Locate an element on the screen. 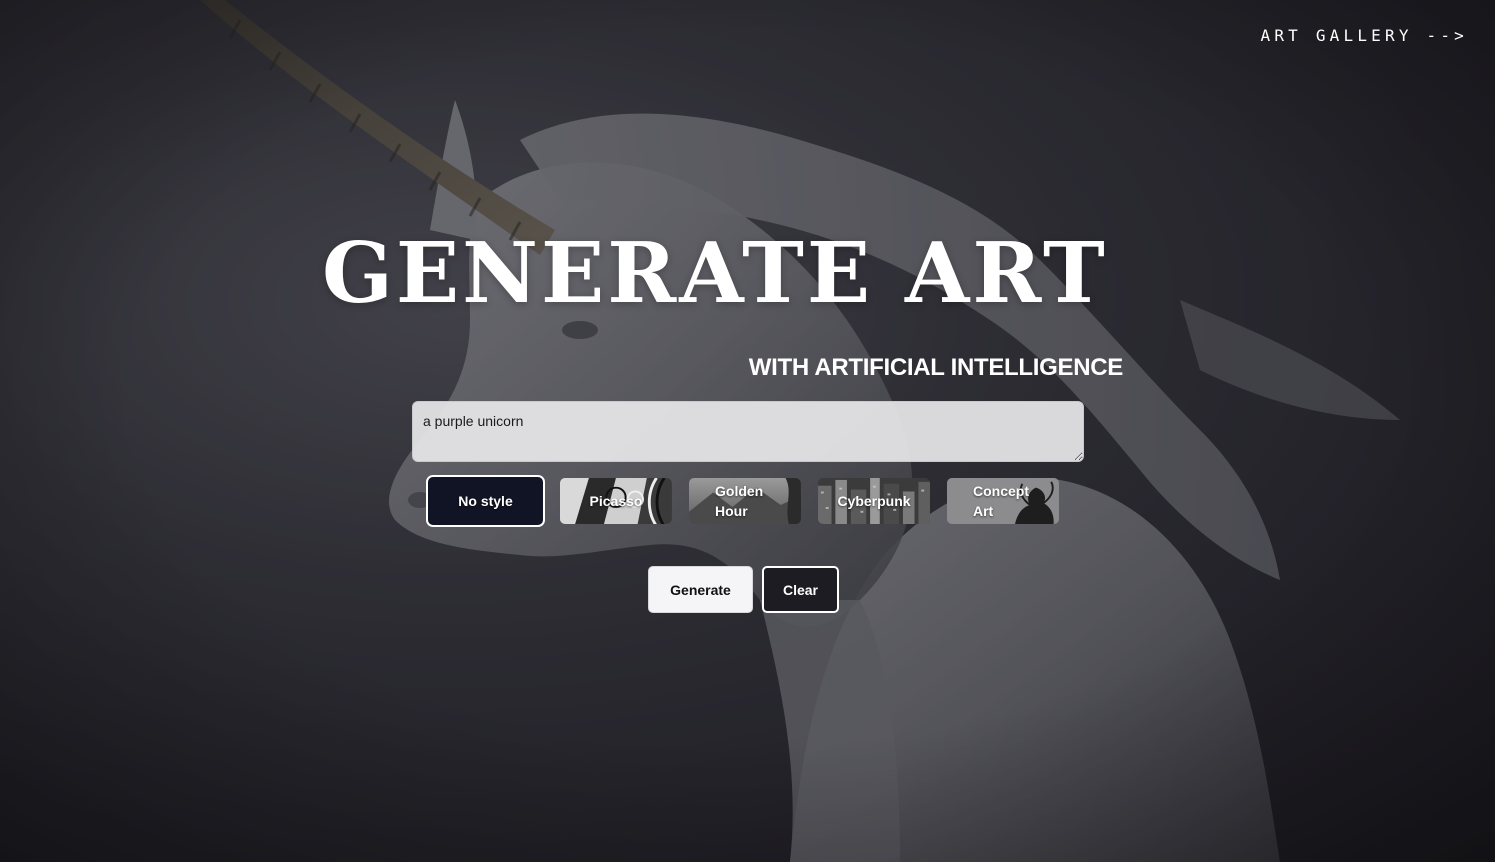 This screenshot has height=862, width=1495. style-option-label: Golden Hour is located at coordinates (739, 501).